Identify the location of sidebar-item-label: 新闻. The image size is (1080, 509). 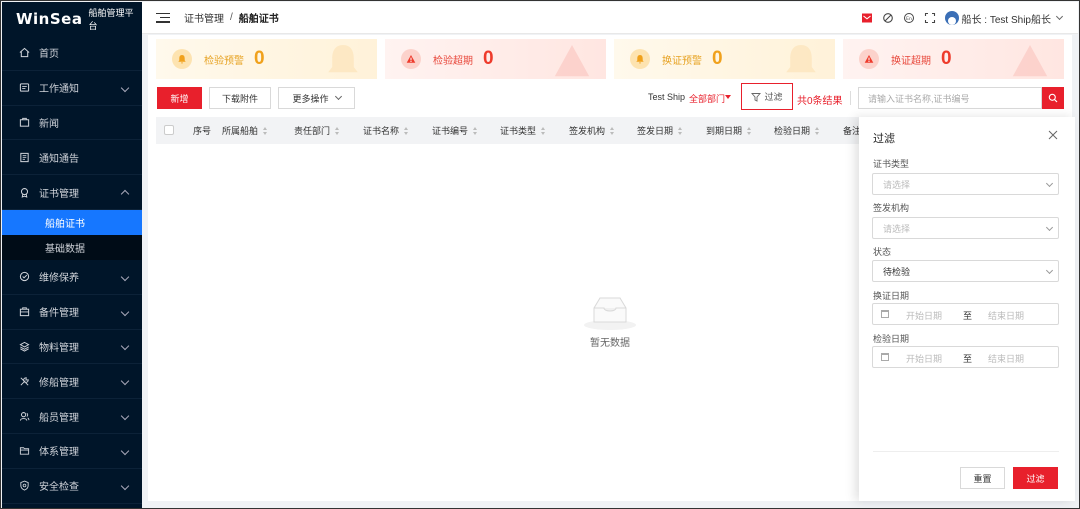
(49, 124).